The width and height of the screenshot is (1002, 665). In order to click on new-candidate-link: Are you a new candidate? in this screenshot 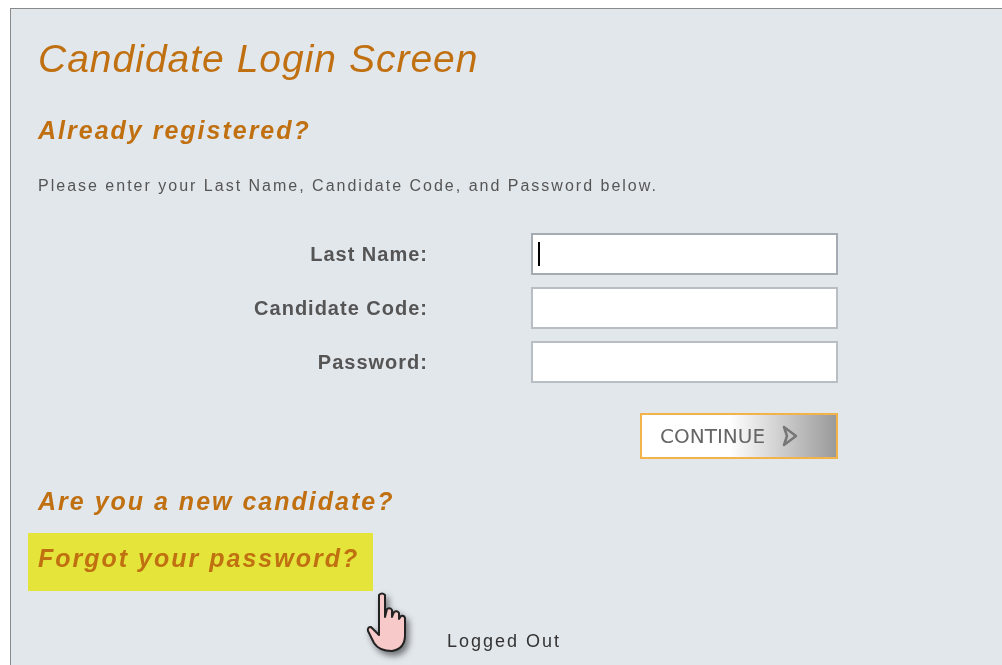, I will do `click(216, 501)`.